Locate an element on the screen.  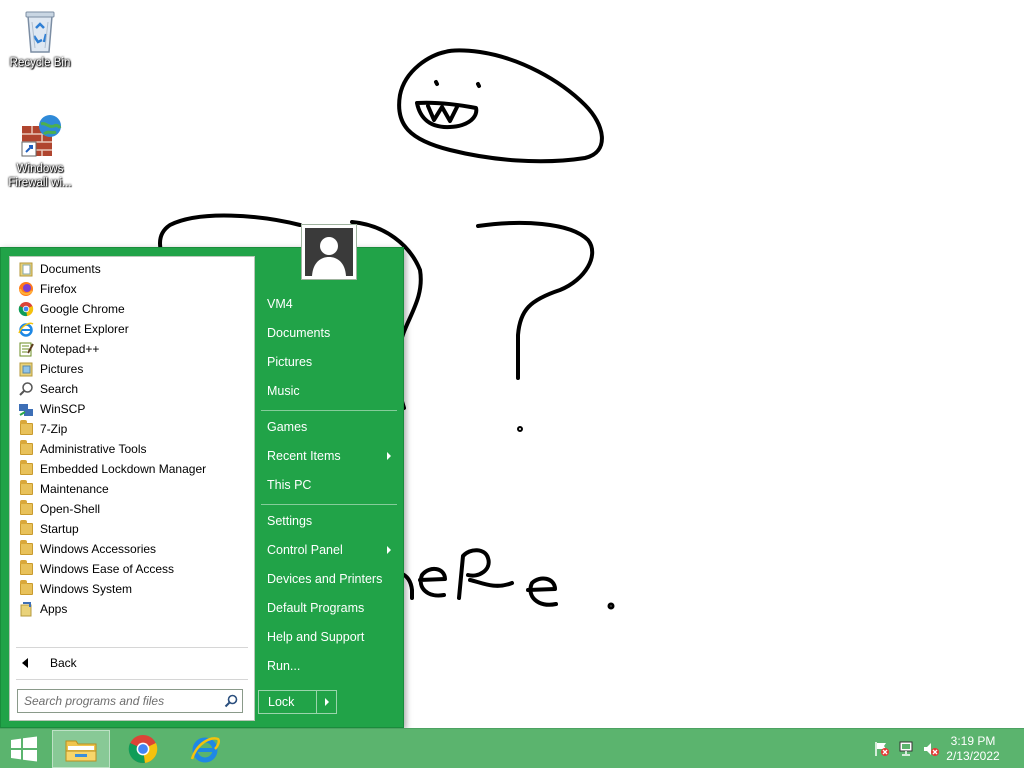
start-search-input is located at coordinates (119, 701).